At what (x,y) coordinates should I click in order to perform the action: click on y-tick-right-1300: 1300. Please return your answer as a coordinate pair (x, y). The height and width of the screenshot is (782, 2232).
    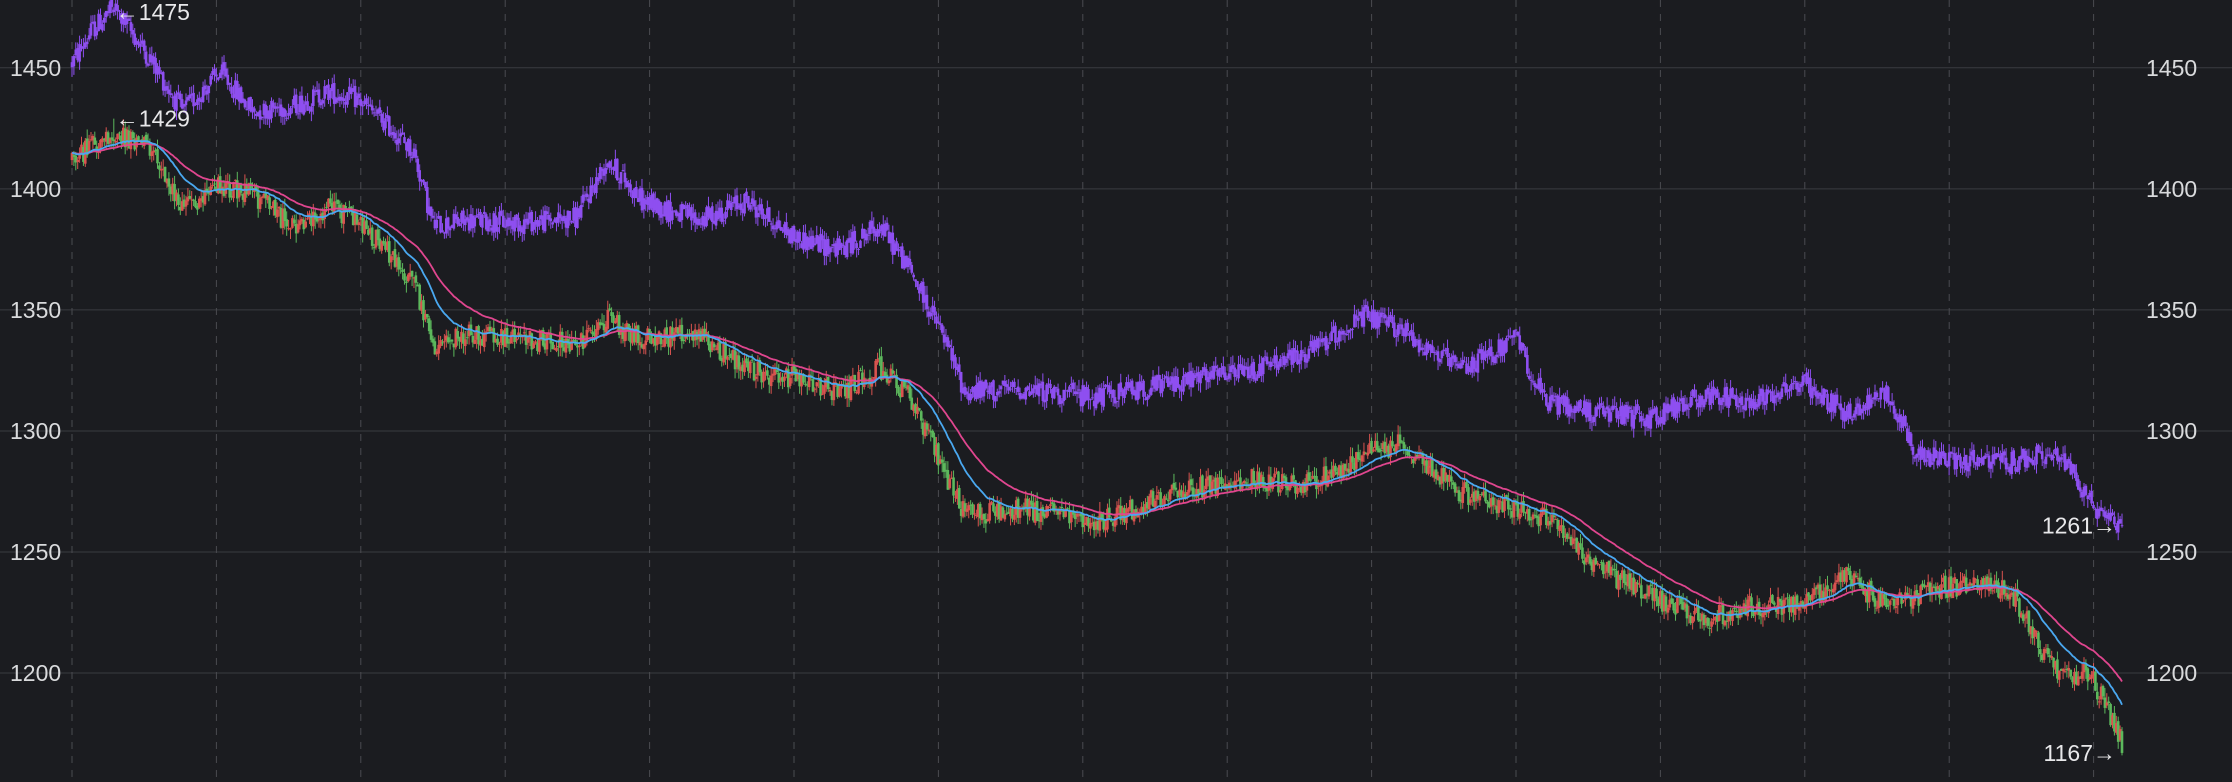
    Looking at the image, I should click on (2171, 431).